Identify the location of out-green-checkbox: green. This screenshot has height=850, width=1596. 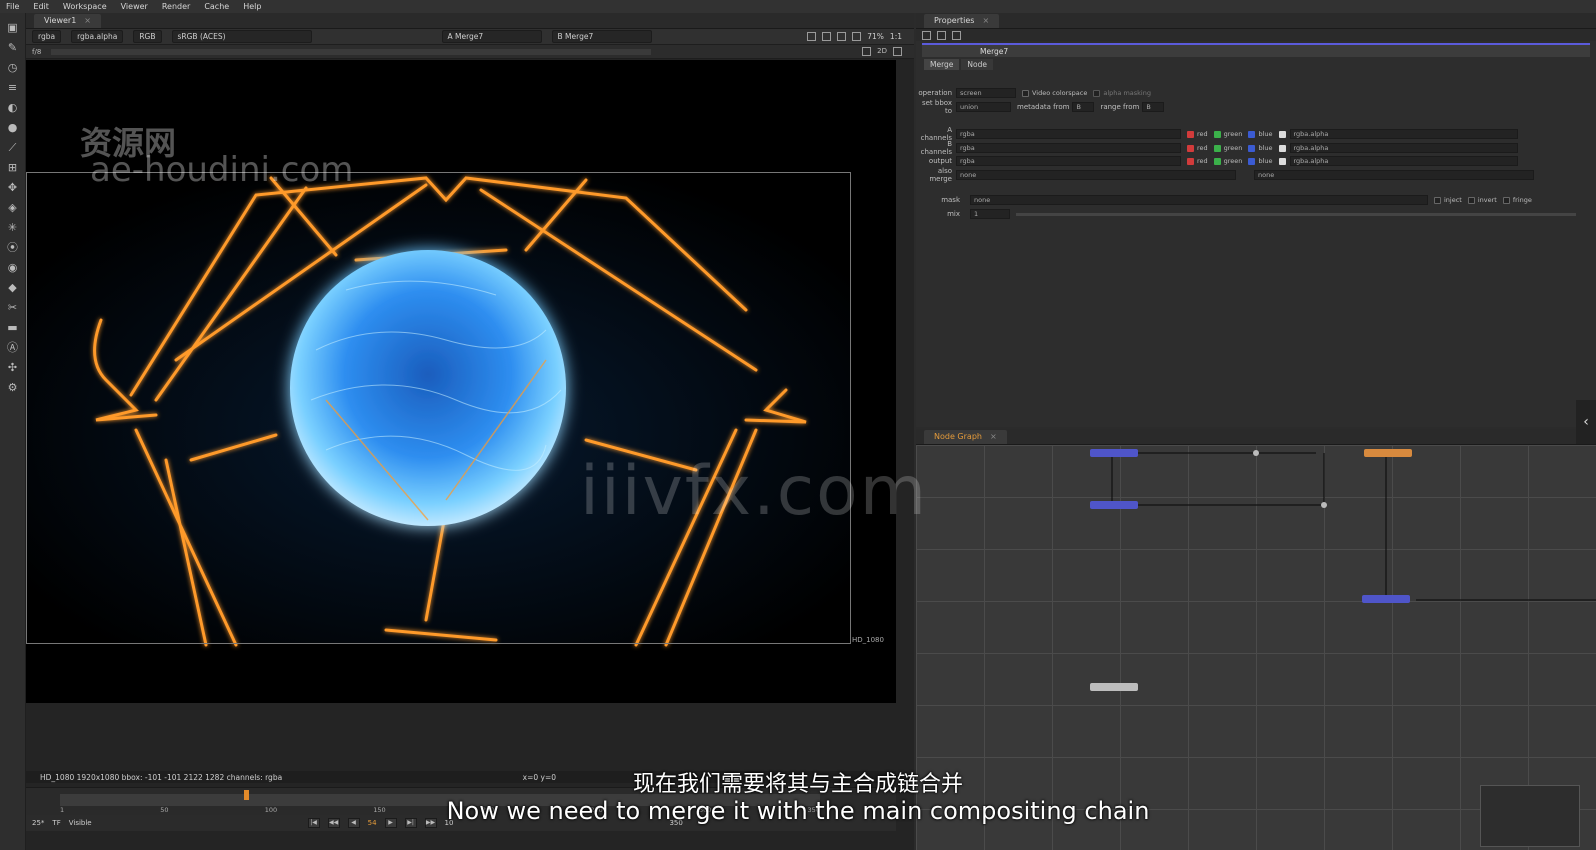
(1227, 161).